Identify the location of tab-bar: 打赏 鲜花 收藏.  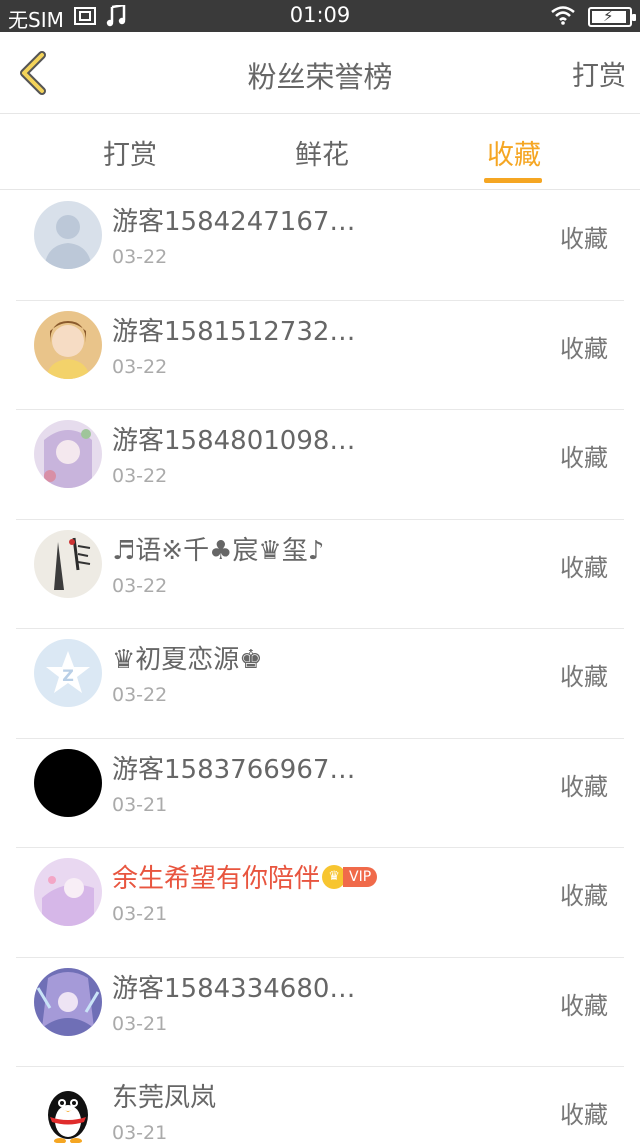
(320, 152).